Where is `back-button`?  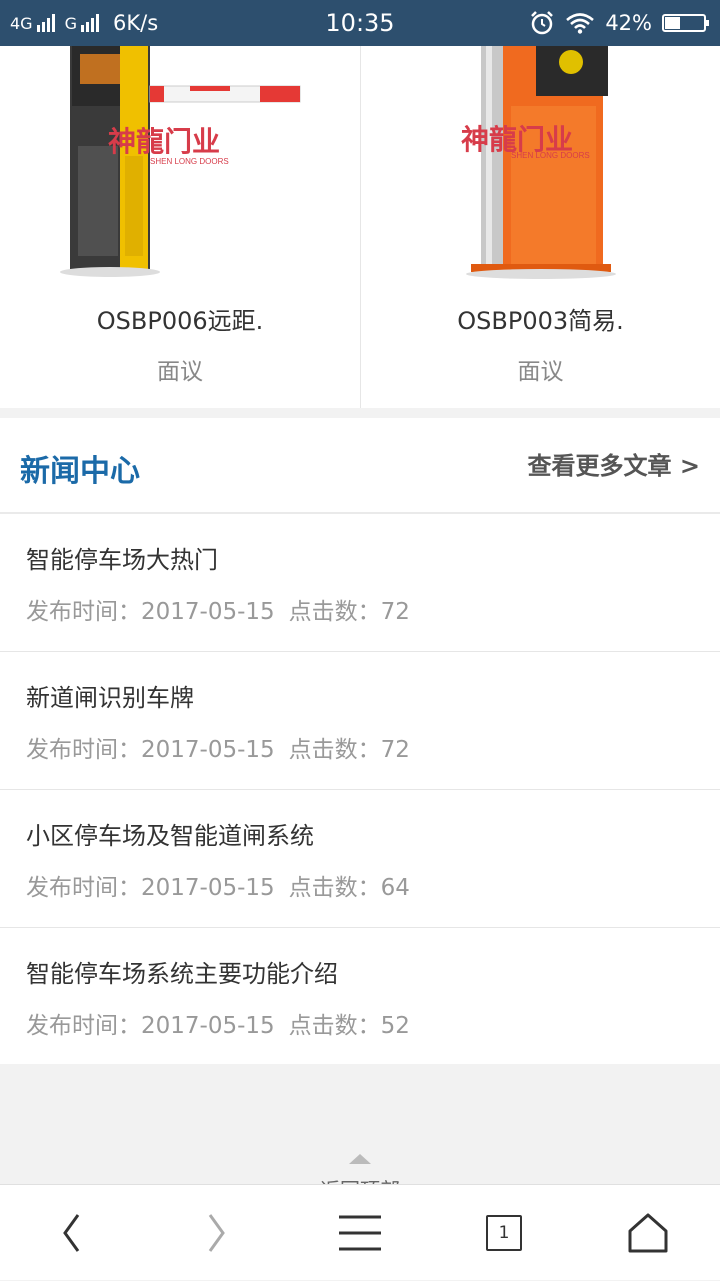
back-button is located at coordinates (72, 1233).